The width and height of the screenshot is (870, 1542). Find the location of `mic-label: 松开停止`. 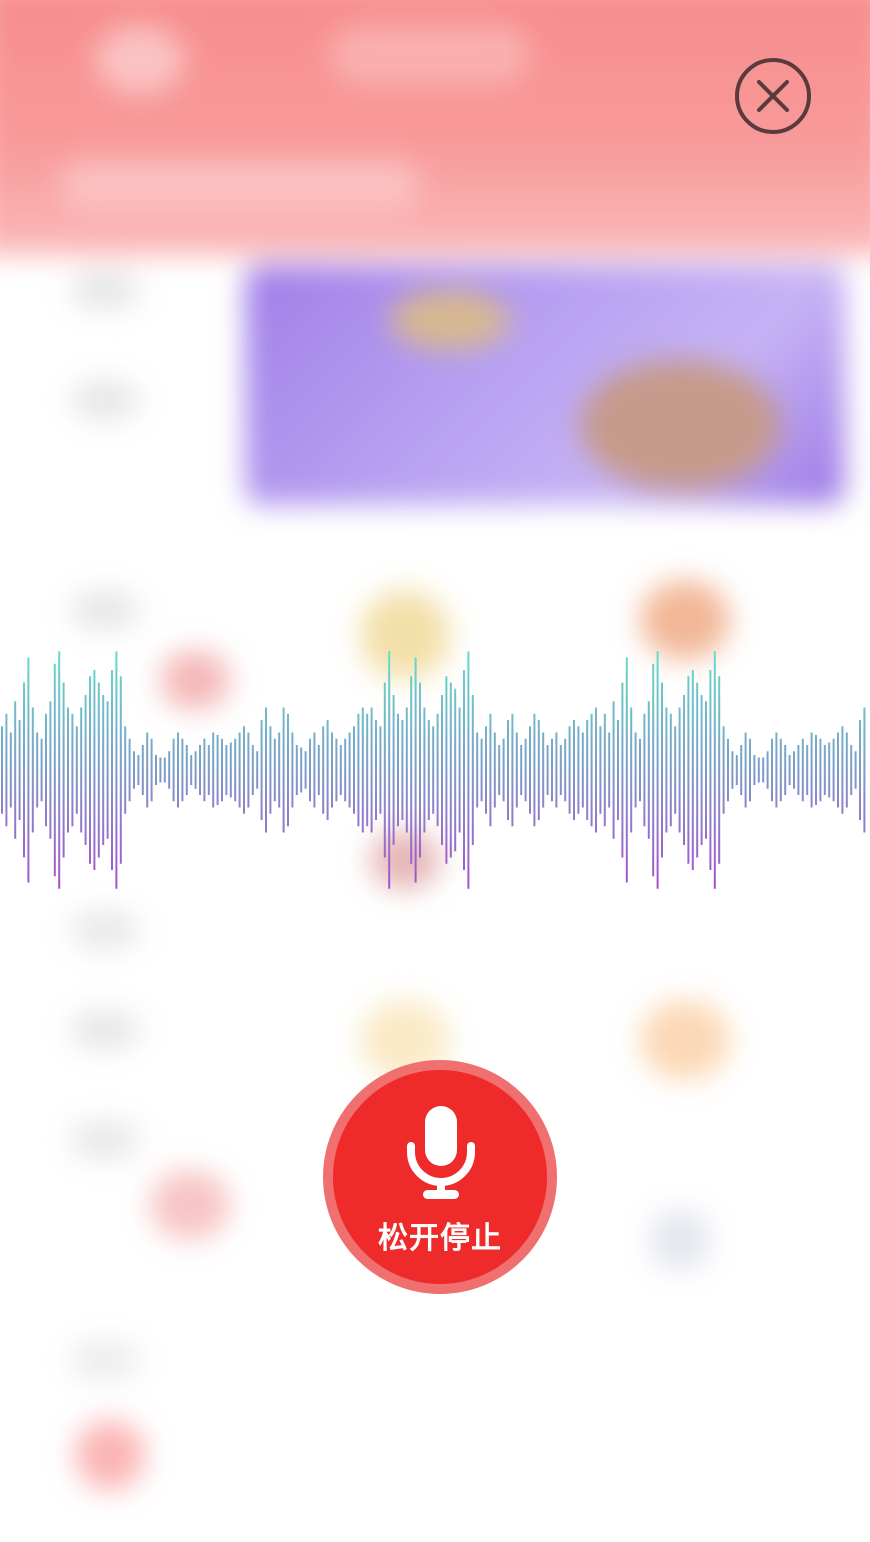

mic-label: 松开停止 is located at coordinates (440, 1238).